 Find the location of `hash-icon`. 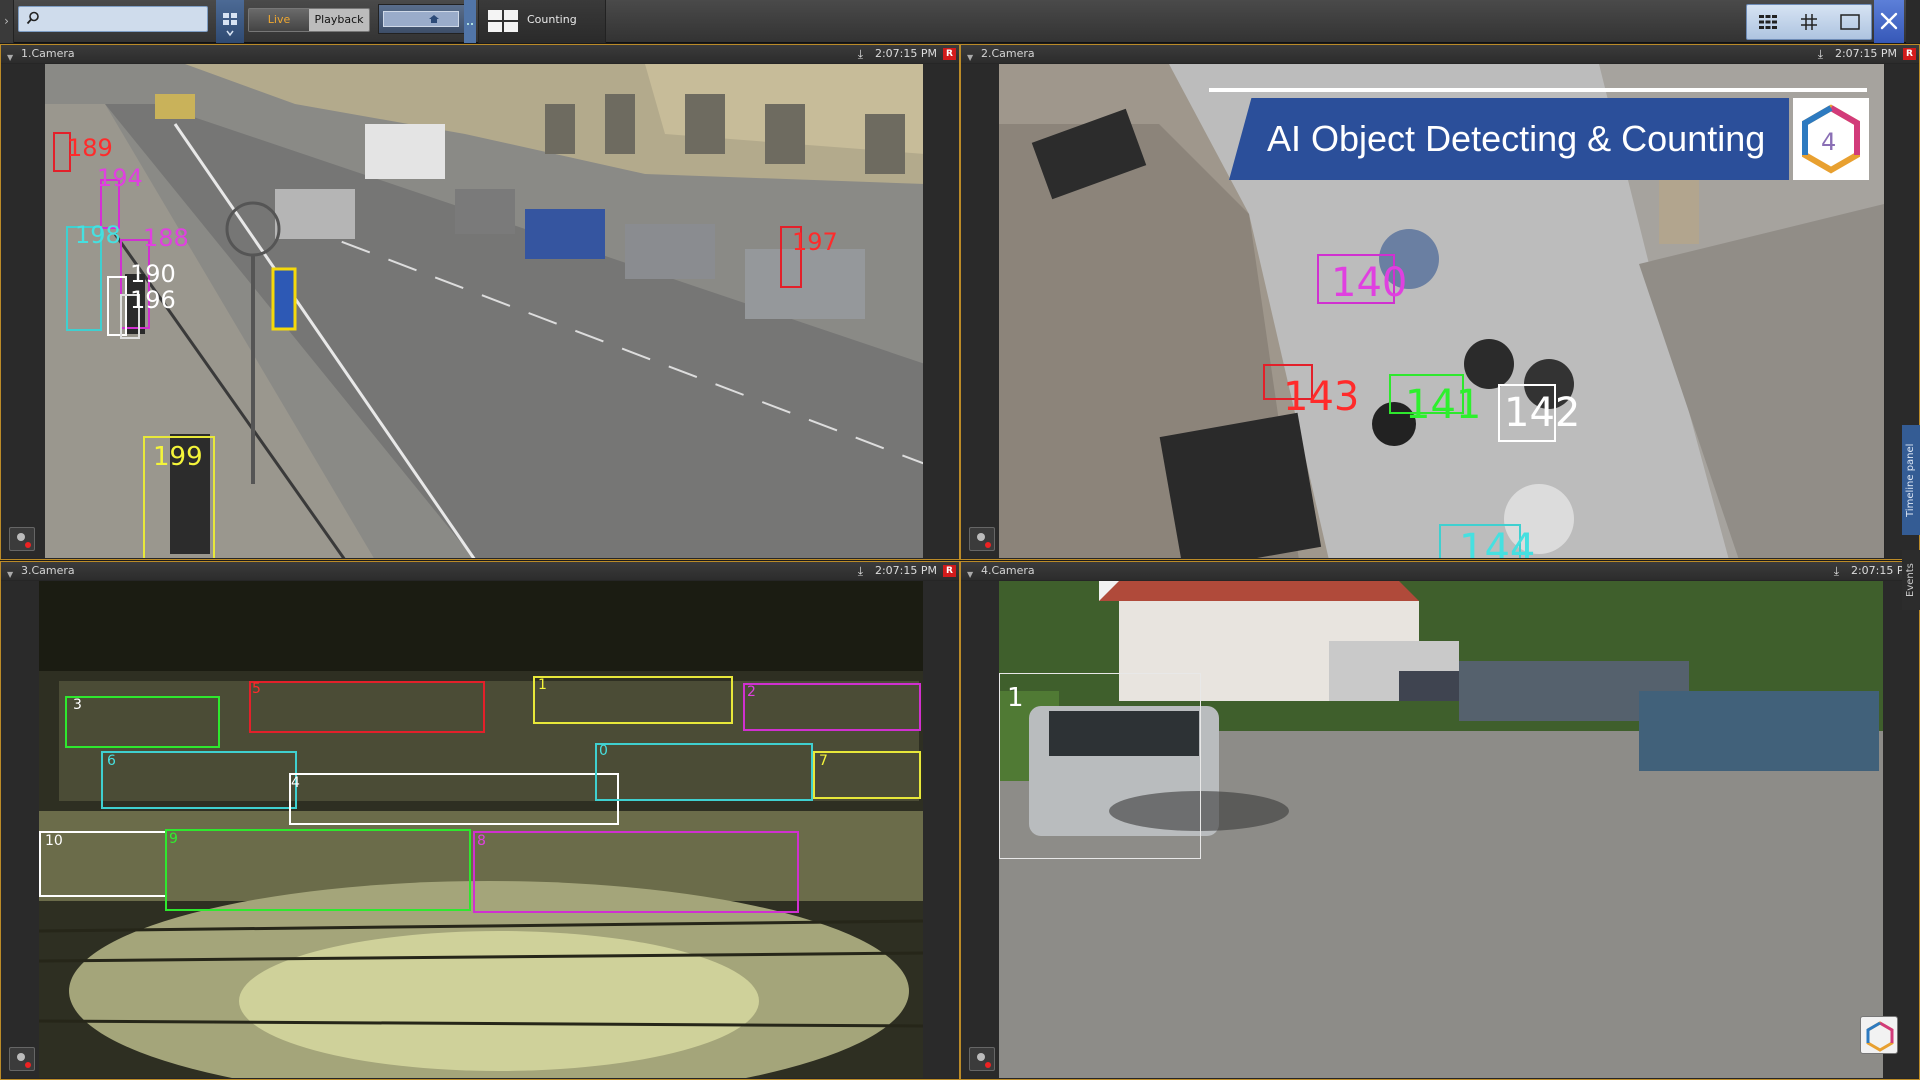

hash-icon is located at coordinates (1808, 22).